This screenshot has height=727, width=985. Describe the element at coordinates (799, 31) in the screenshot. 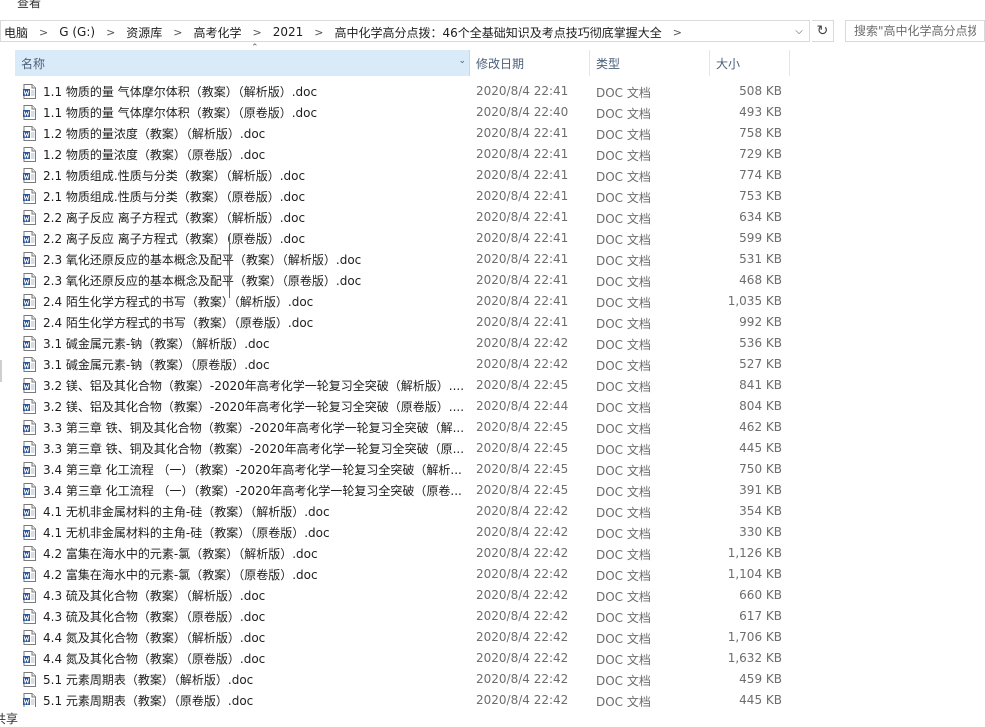

I see `chevron-down-icon: ⌵` at that location.